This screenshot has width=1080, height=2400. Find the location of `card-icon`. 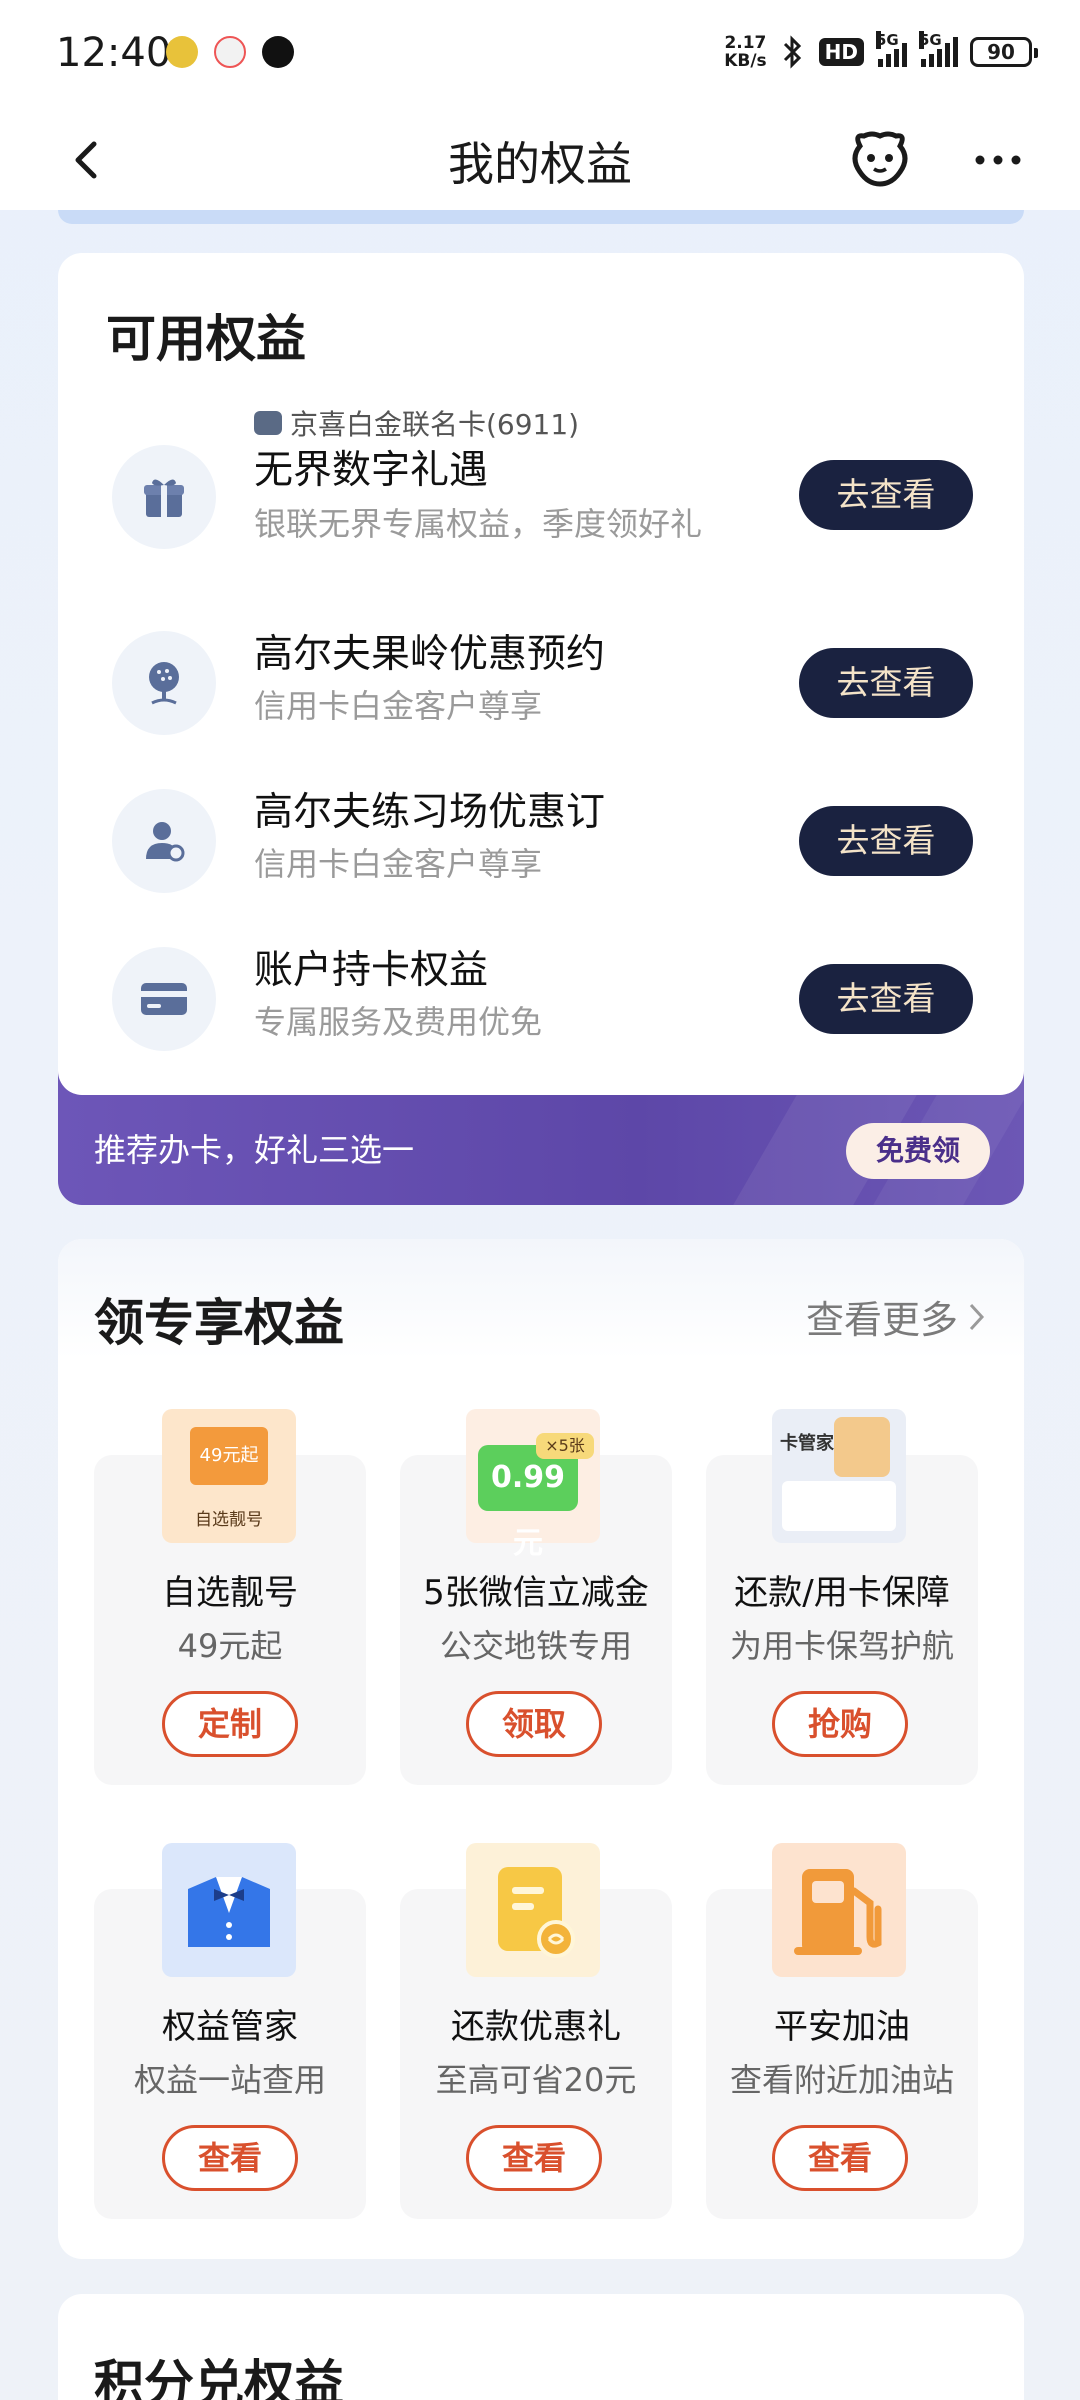

card-icon is located at coordinates (164, 999).